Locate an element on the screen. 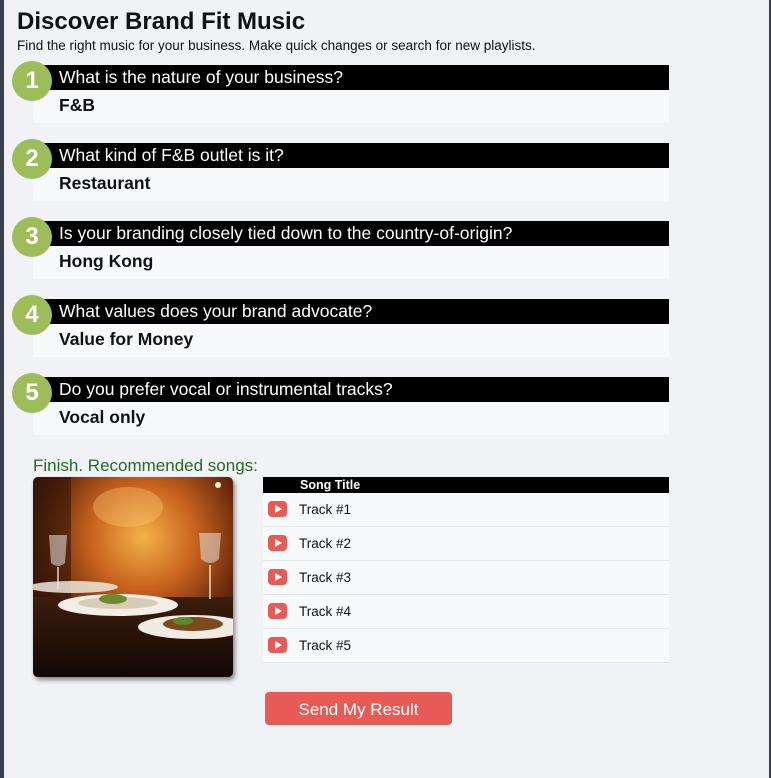 This screenshot has width=771, height=778. step-2-badge: 2 is located at coordinates (32, 159).